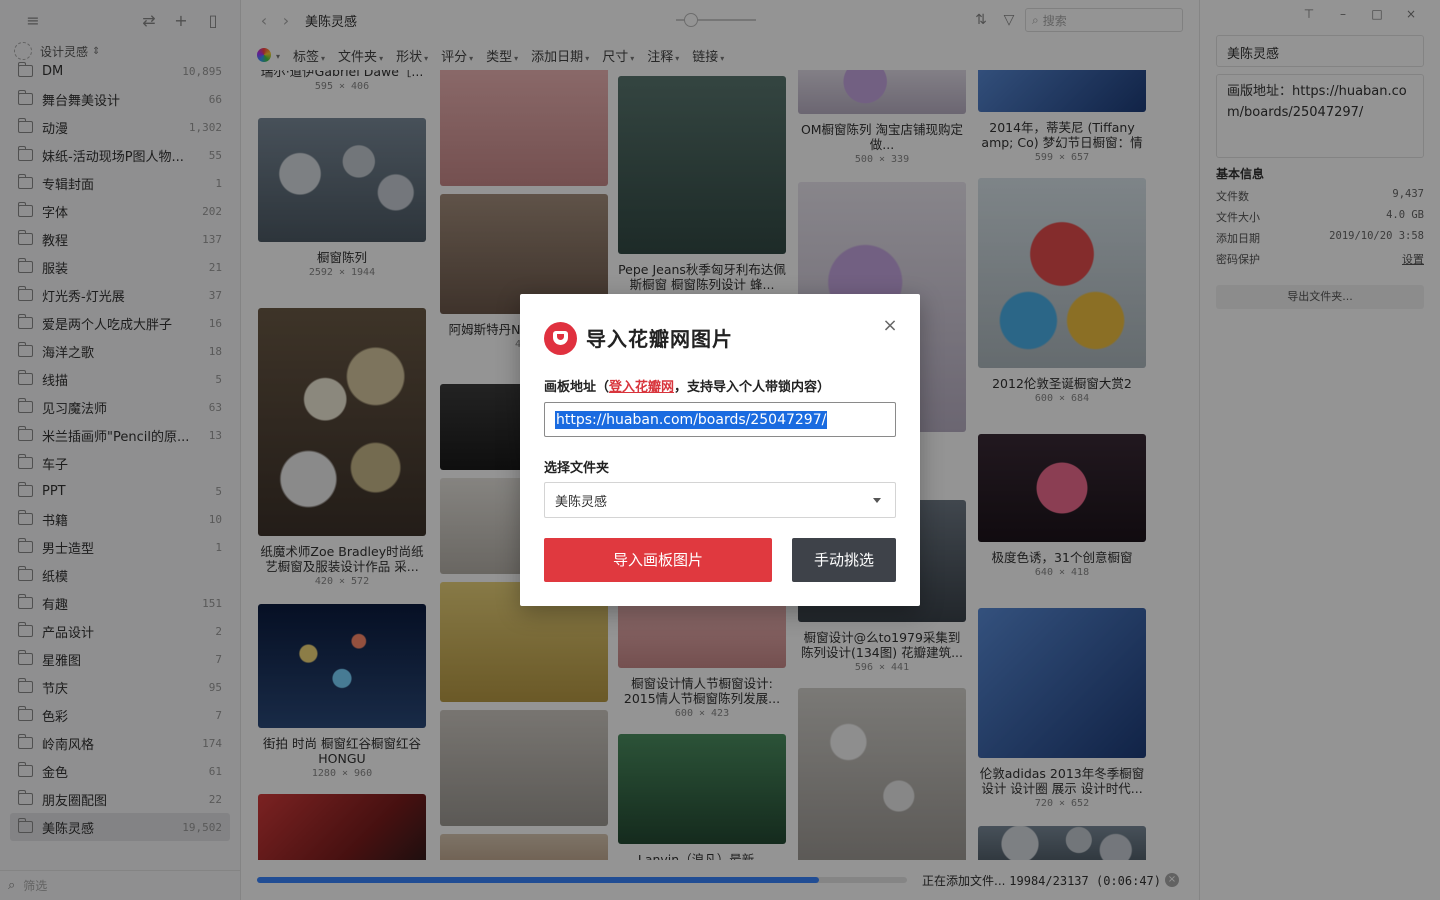 The height and width of the screenshot is (900, 1440). What do you see at coordinates (877, 500) in the screenshot?
I see `chevron-down-icon` at bounding box center [877, 500].